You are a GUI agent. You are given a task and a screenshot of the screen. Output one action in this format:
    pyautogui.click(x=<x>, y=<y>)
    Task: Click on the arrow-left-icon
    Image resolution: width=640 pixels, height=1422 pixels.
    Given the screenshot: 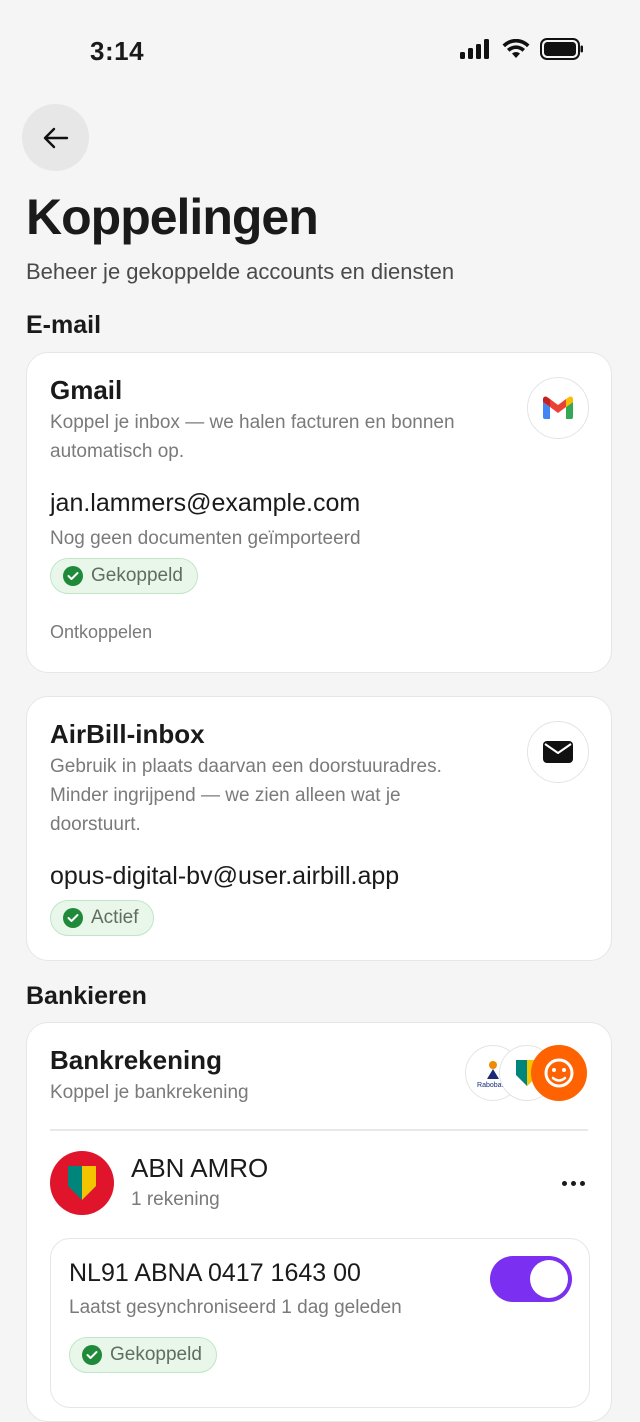 What is the action you would take?
    pyautogui.click(x=55, y=137)
    